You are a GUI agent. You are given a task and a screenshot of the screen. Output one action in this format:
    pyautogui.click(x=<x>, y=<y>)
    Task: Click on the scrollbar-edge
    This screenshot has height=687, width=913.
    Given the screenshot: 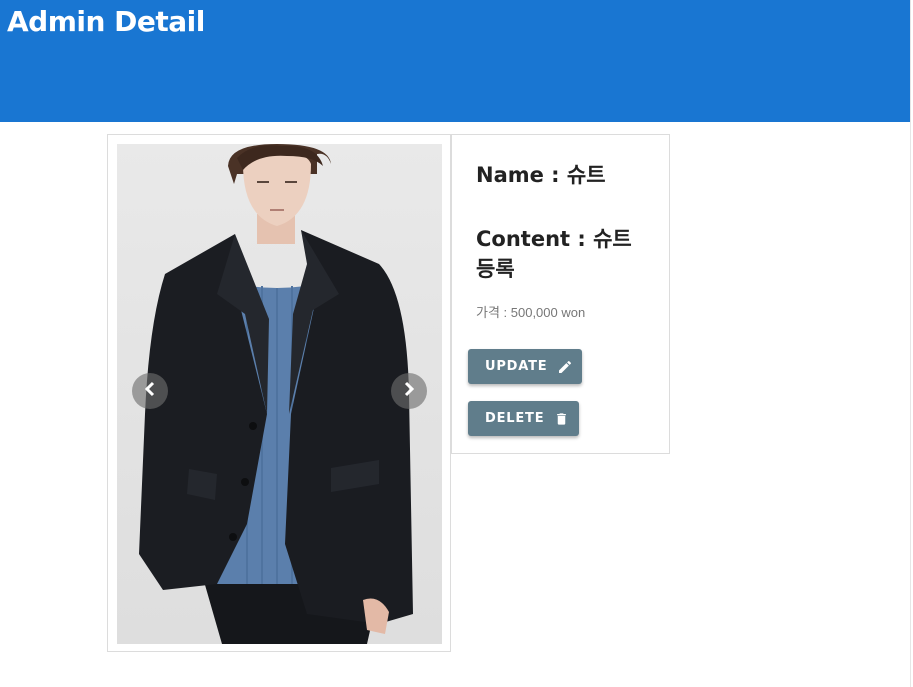 What is the action you would take?
    pyautogui.click(x=910, y=343)
    